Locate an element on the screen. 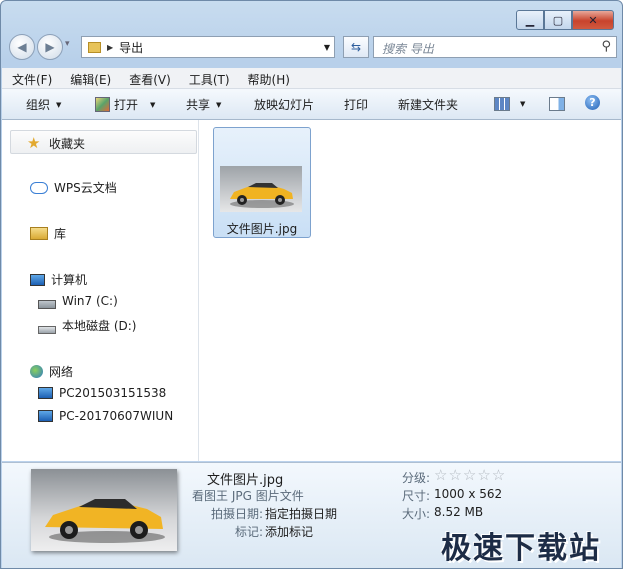  navigation-bar: ◀ ▶ ▾ ▶ 导出 ▼ ⇆ 搜索 导出 ⚲ is located at coordinates (313, 47).